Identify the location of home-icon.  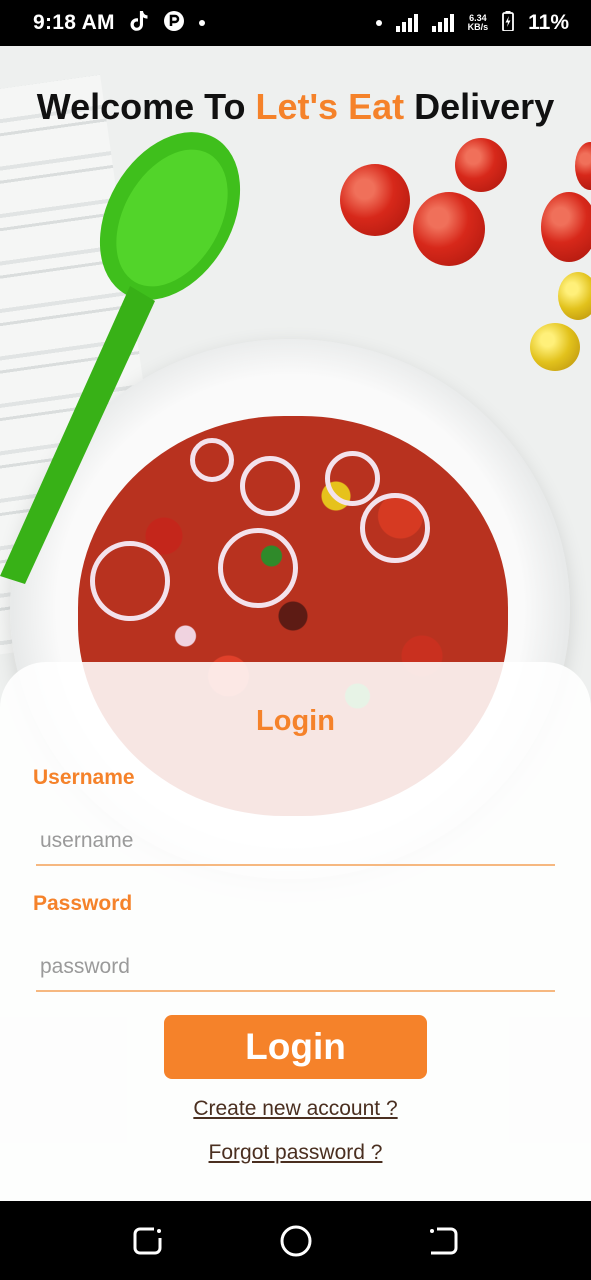
(296, 1241).